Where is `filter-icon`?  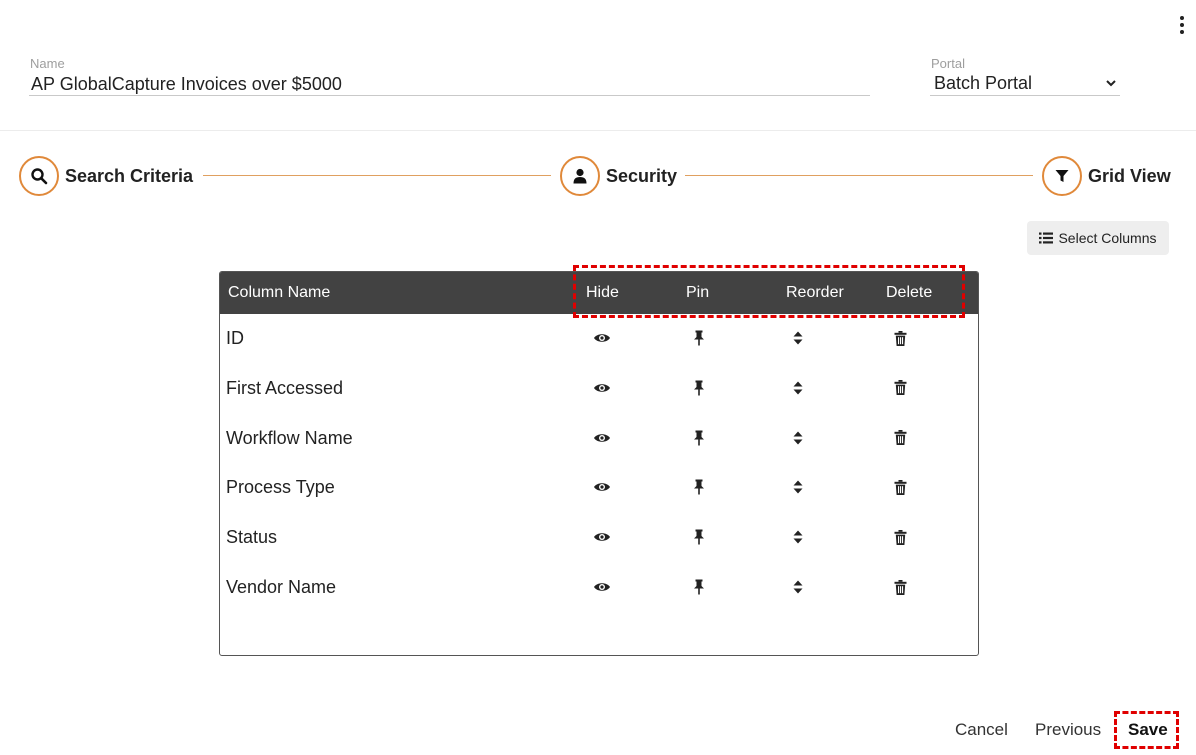
filter-icon is located at coordinates (1062, 176).